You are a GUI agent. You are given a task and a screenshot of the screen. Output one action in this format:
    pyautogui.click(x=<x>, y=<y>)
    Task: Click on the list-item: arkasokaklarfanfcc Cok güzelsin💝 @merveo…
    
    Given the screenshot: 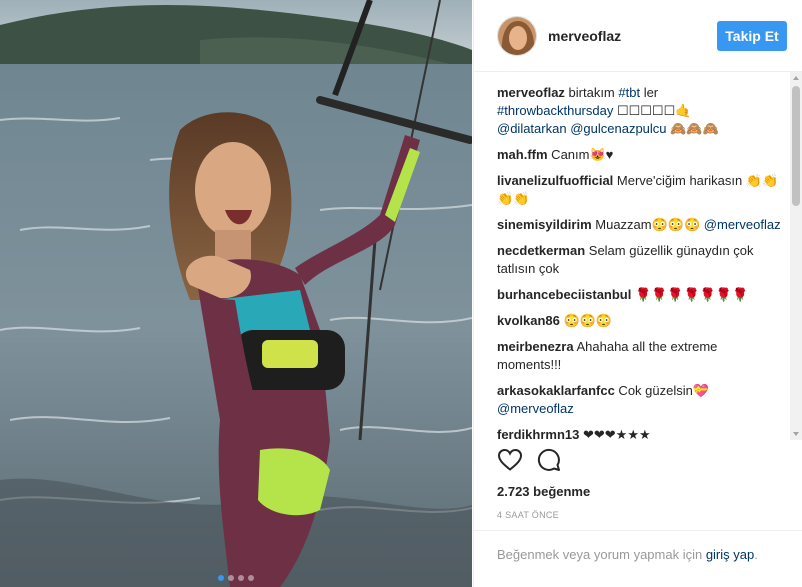 What is the action you would take?
    pyautogui.click(x=639, y=400)
    